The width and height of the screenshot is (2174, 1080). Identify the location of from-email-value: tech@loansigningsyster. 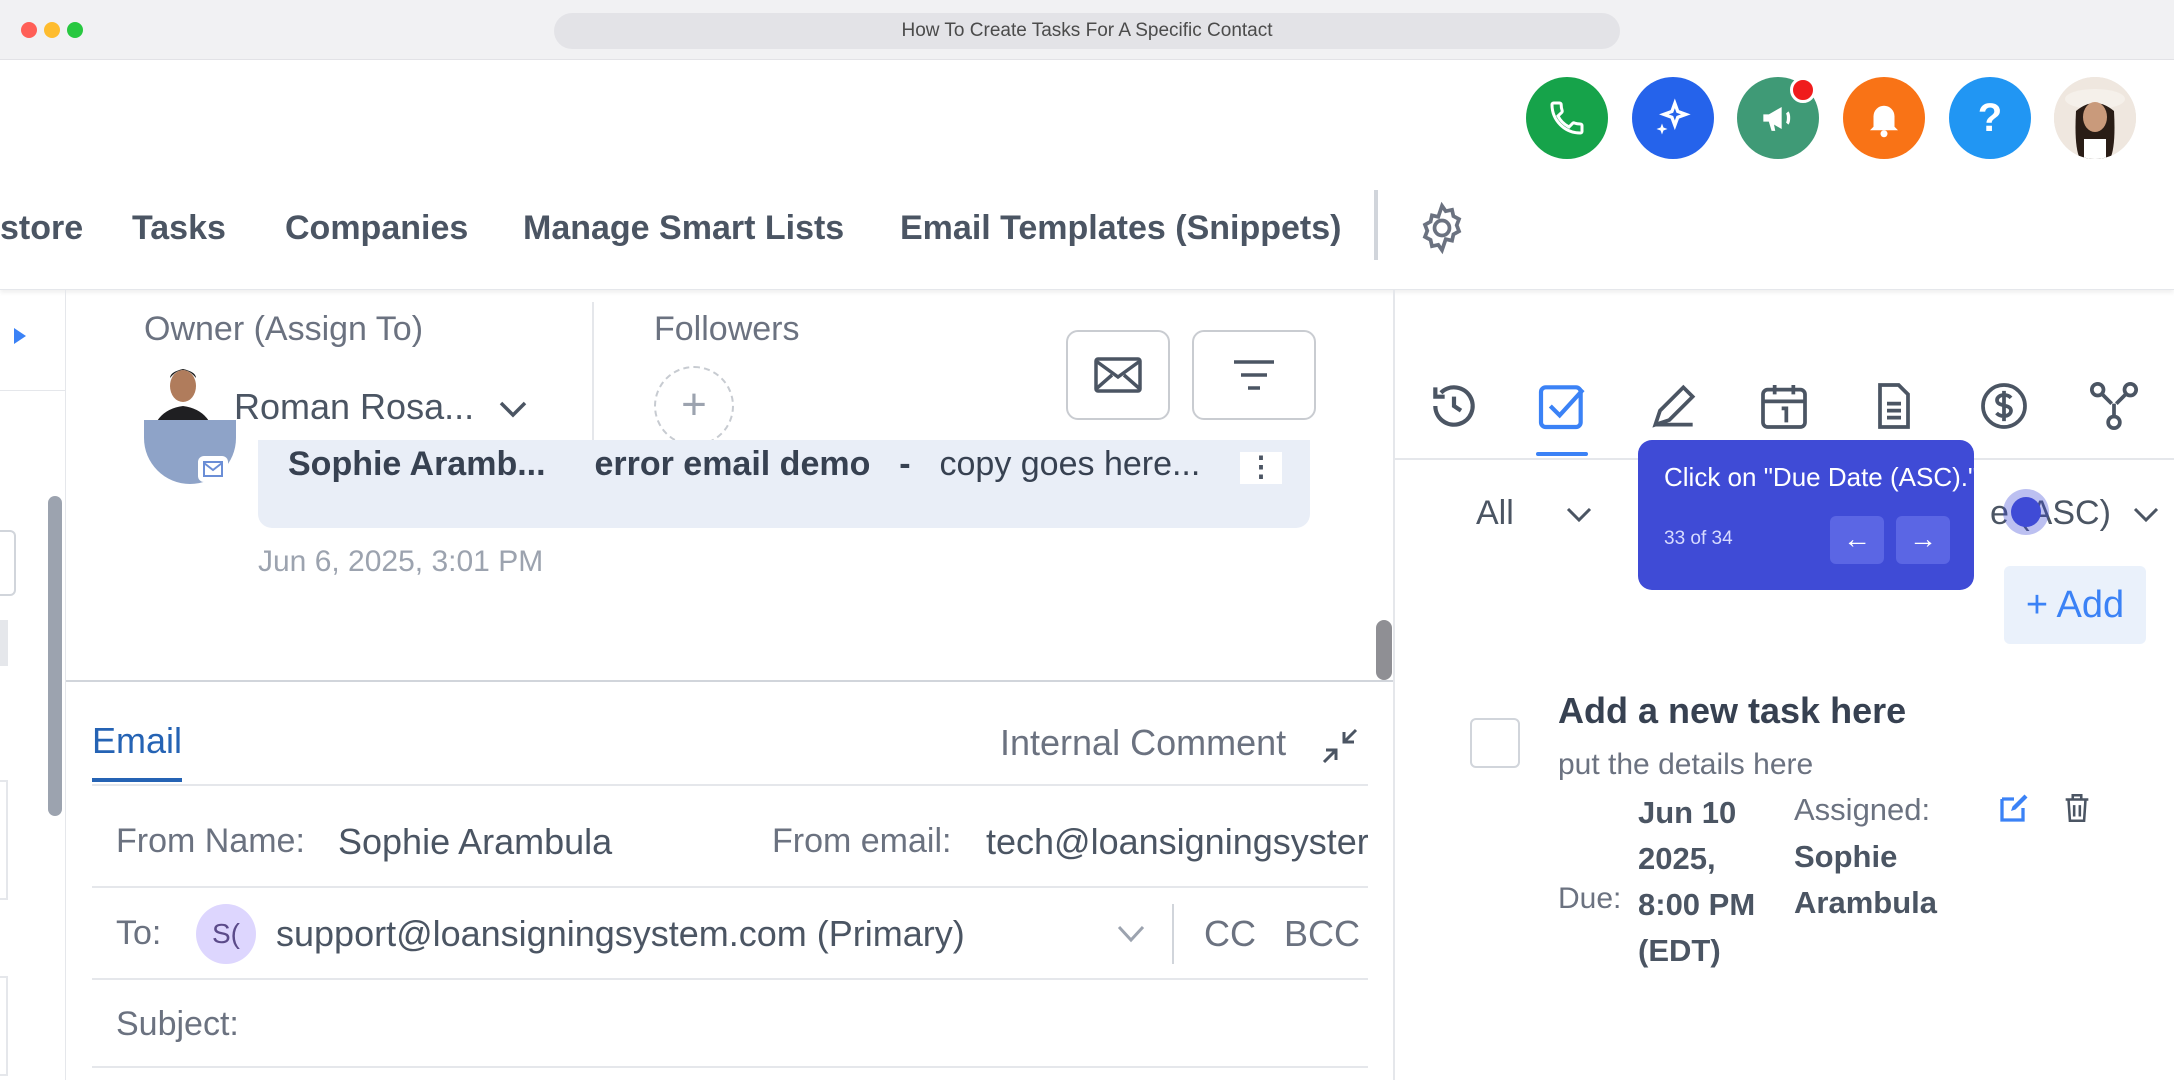
(1177, 841).